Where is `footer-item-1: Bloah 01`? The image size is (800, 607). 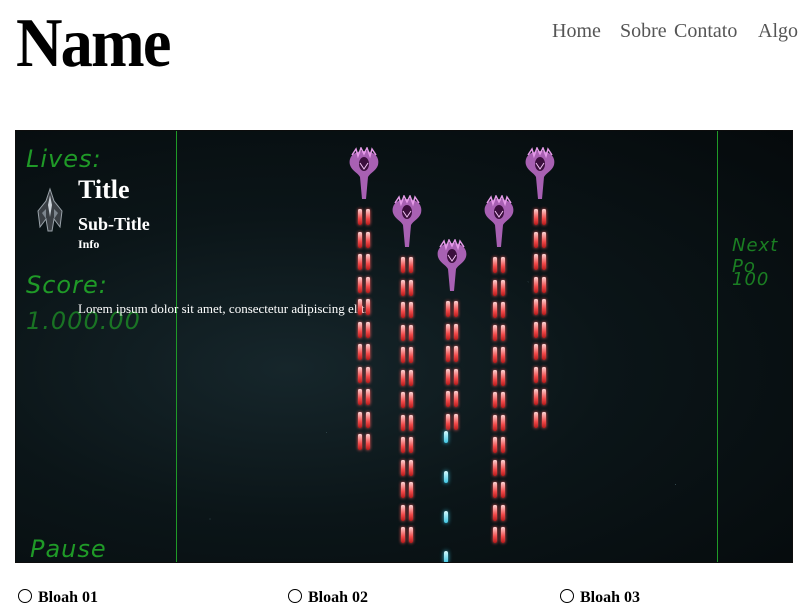
footer-item-1: Bloah 01 is located at coordinates (58, 598).